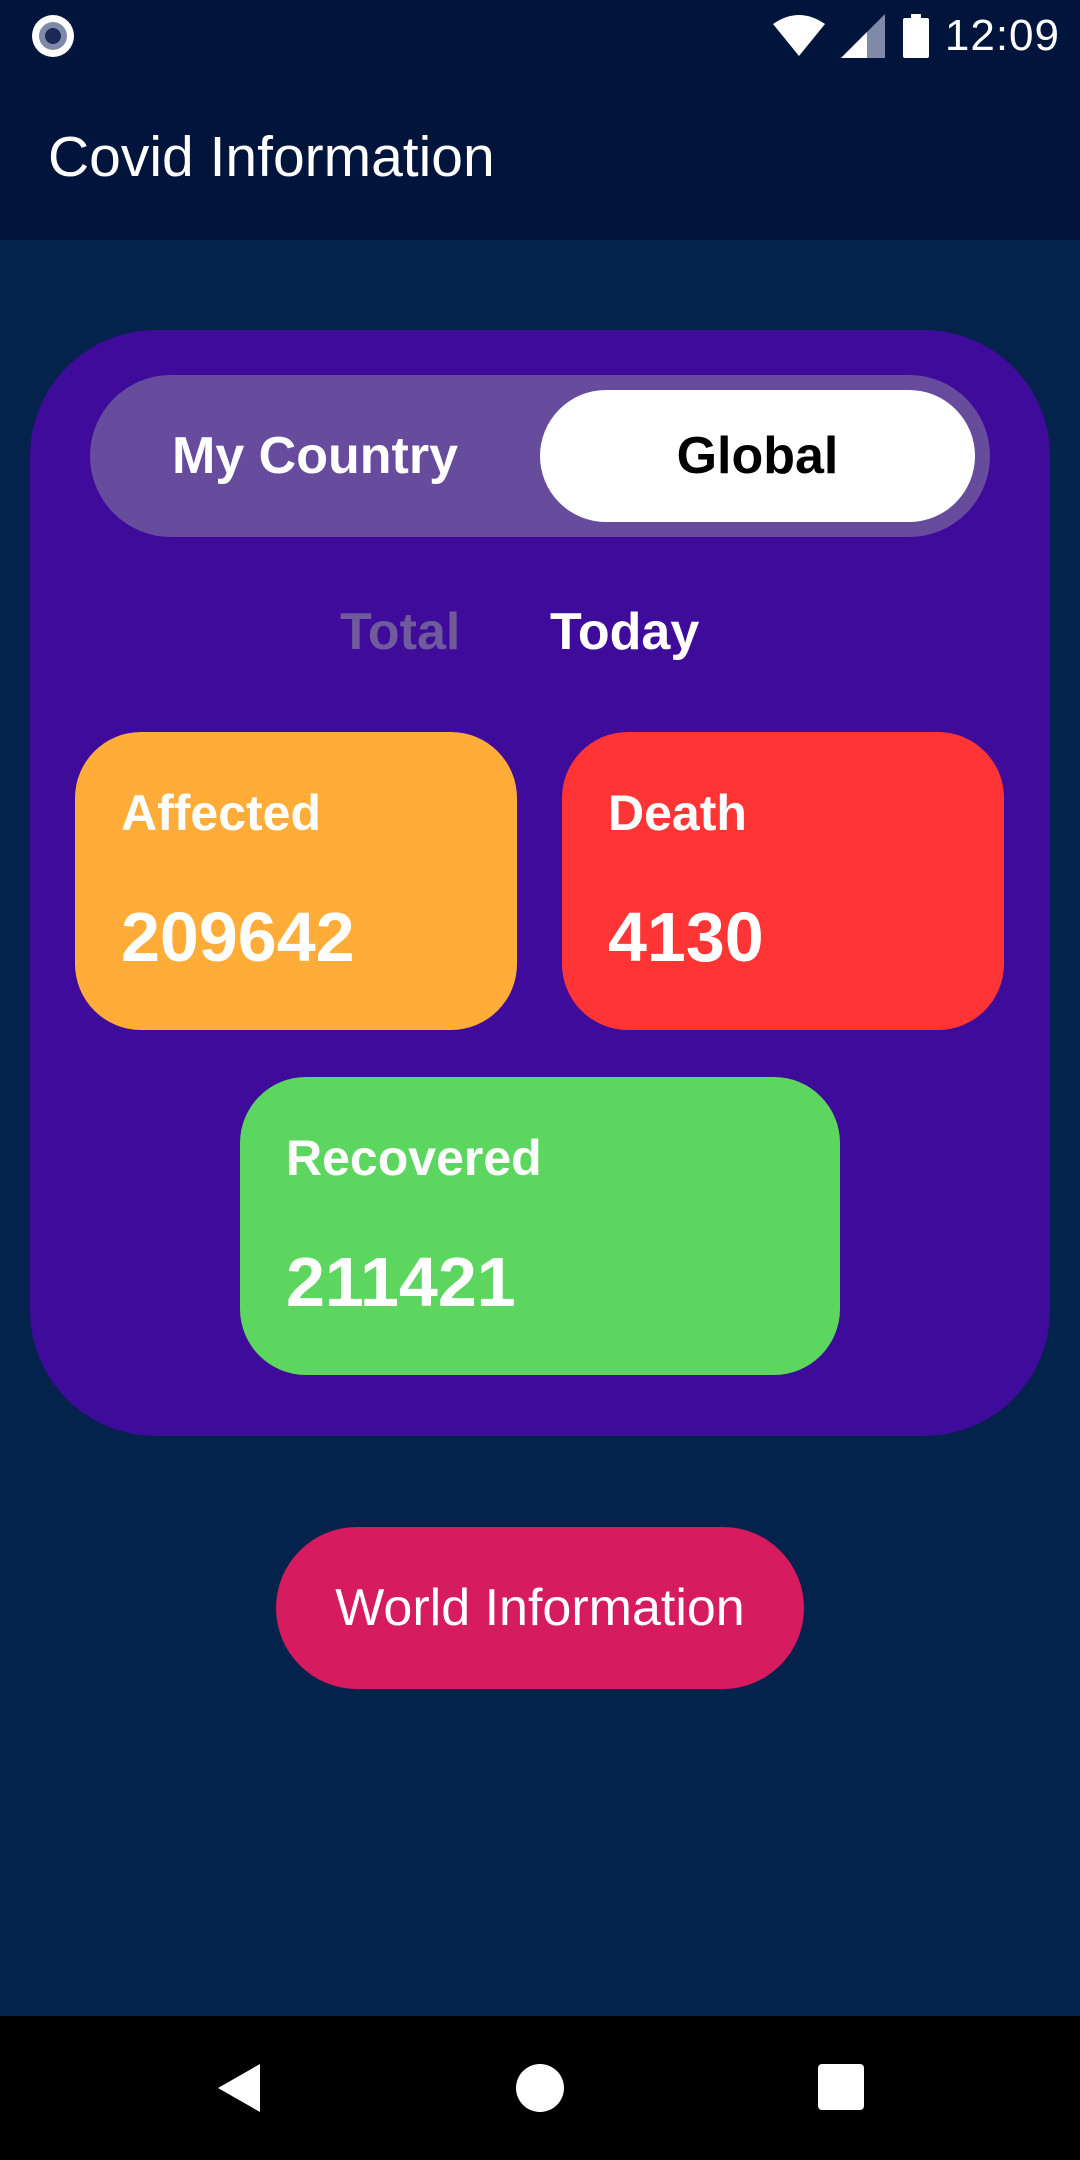  Describe the element at coordinates (296, 881) in the screenshot. I see `affected-card: Affected 209642` at that location.